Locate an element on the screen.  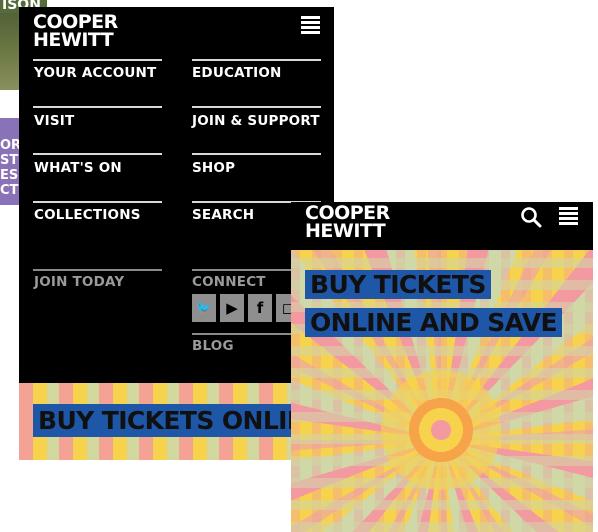
nav-item-visit: VISIT is located at coordinates (54, 121).